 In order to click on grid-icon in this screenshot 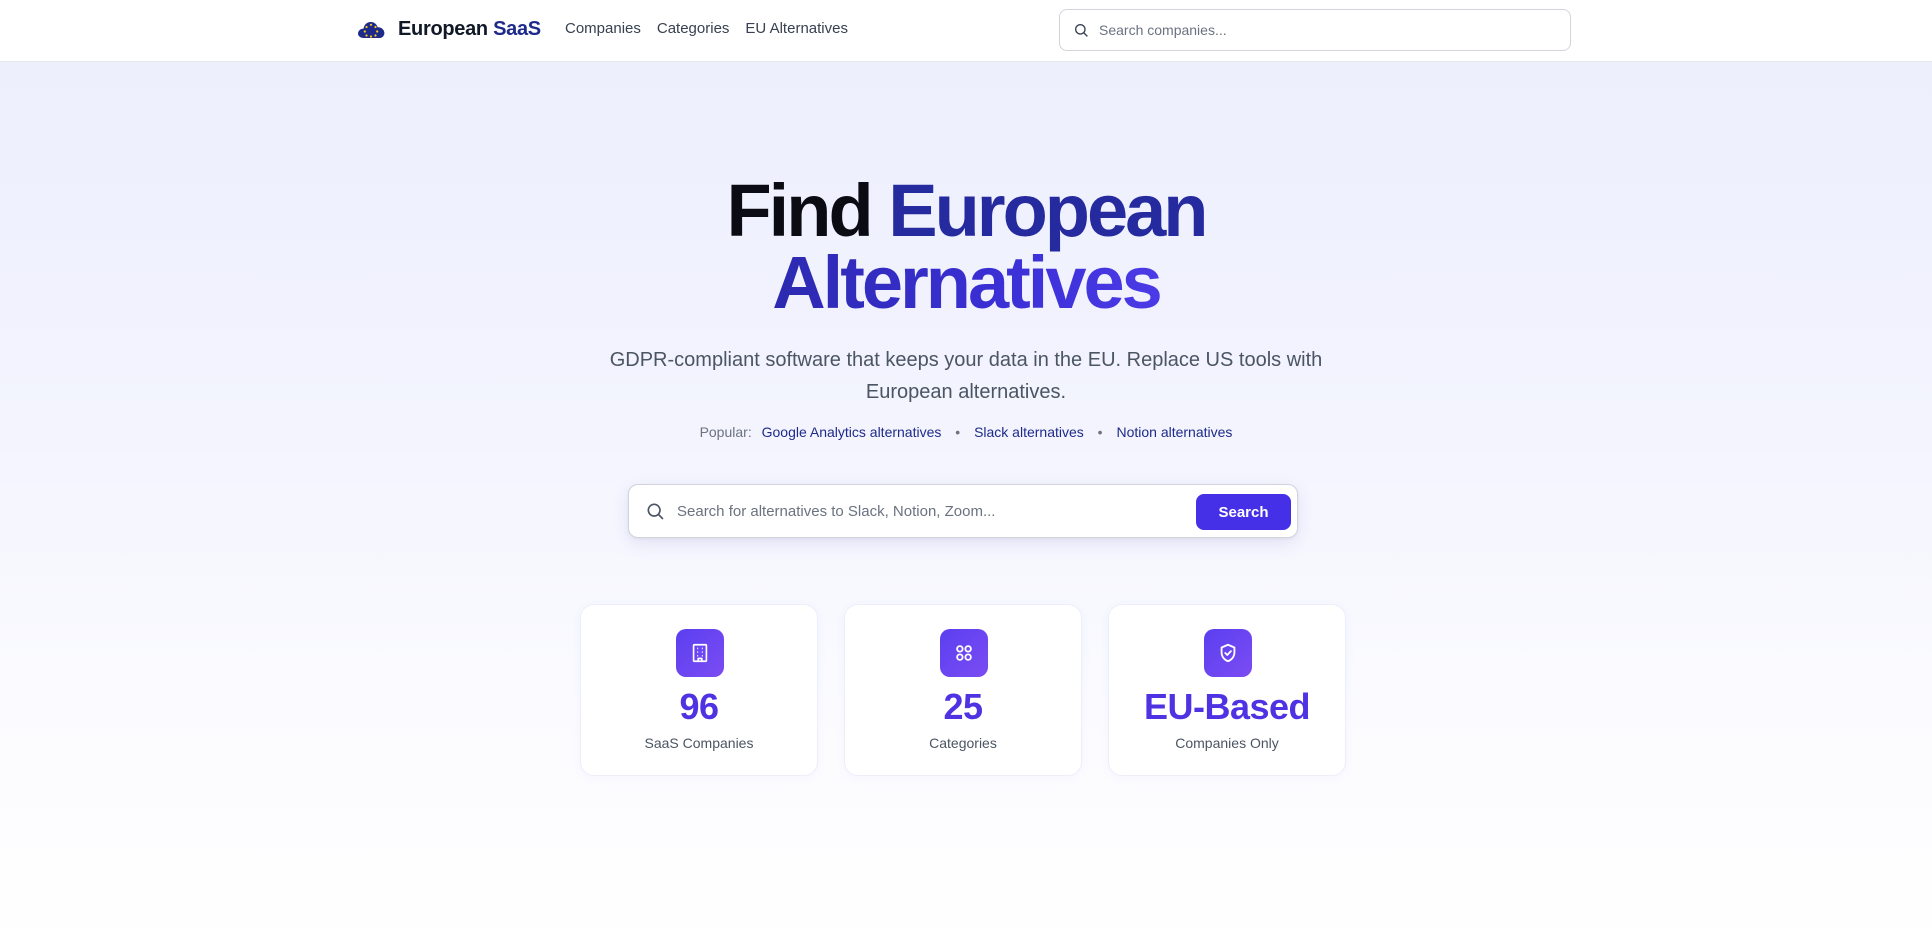, I will do `click(964, 653)`.